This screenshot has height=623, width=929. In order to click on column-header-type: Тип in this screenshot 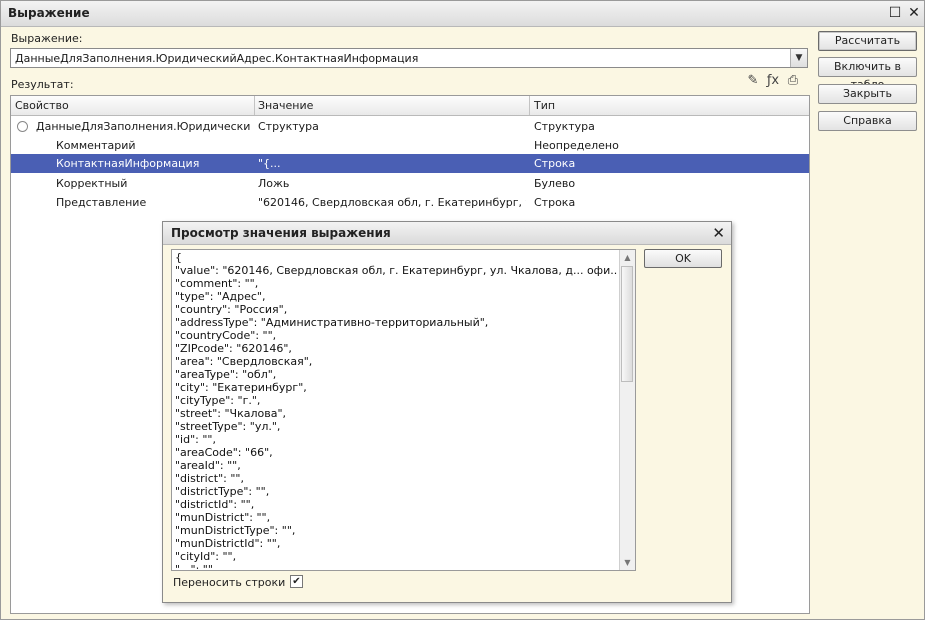, I will do `click(544, 105)`.